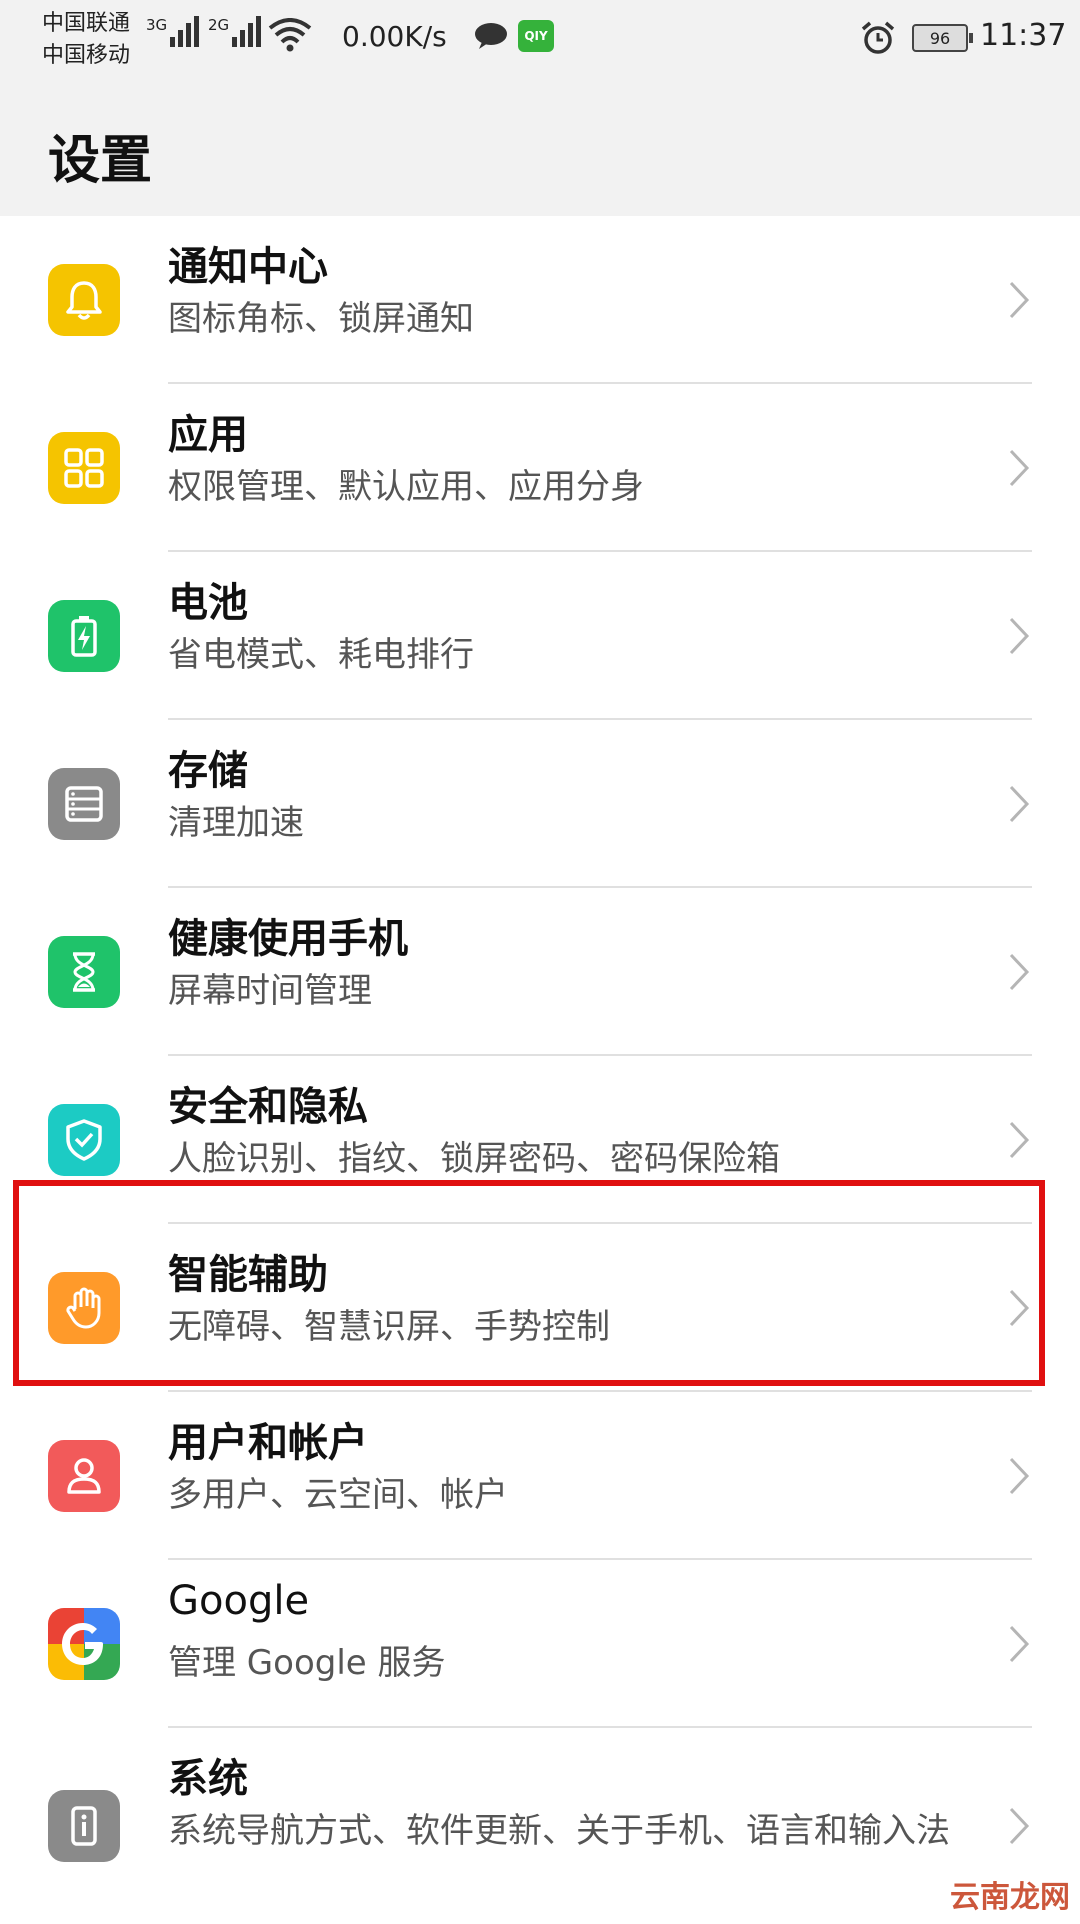 This screenshot has width=1080, height=1924. I want to click on carrier-2: 中国移动, so click(86, 55).